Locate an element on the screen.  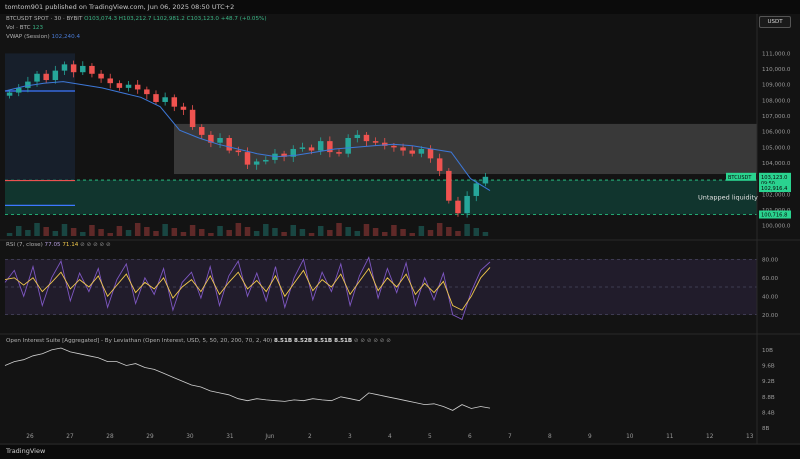
rsi-hidden-icons: ⊘ ⊘ ⊘ ⊘ ⊘ is located at coordinates (95, 245).